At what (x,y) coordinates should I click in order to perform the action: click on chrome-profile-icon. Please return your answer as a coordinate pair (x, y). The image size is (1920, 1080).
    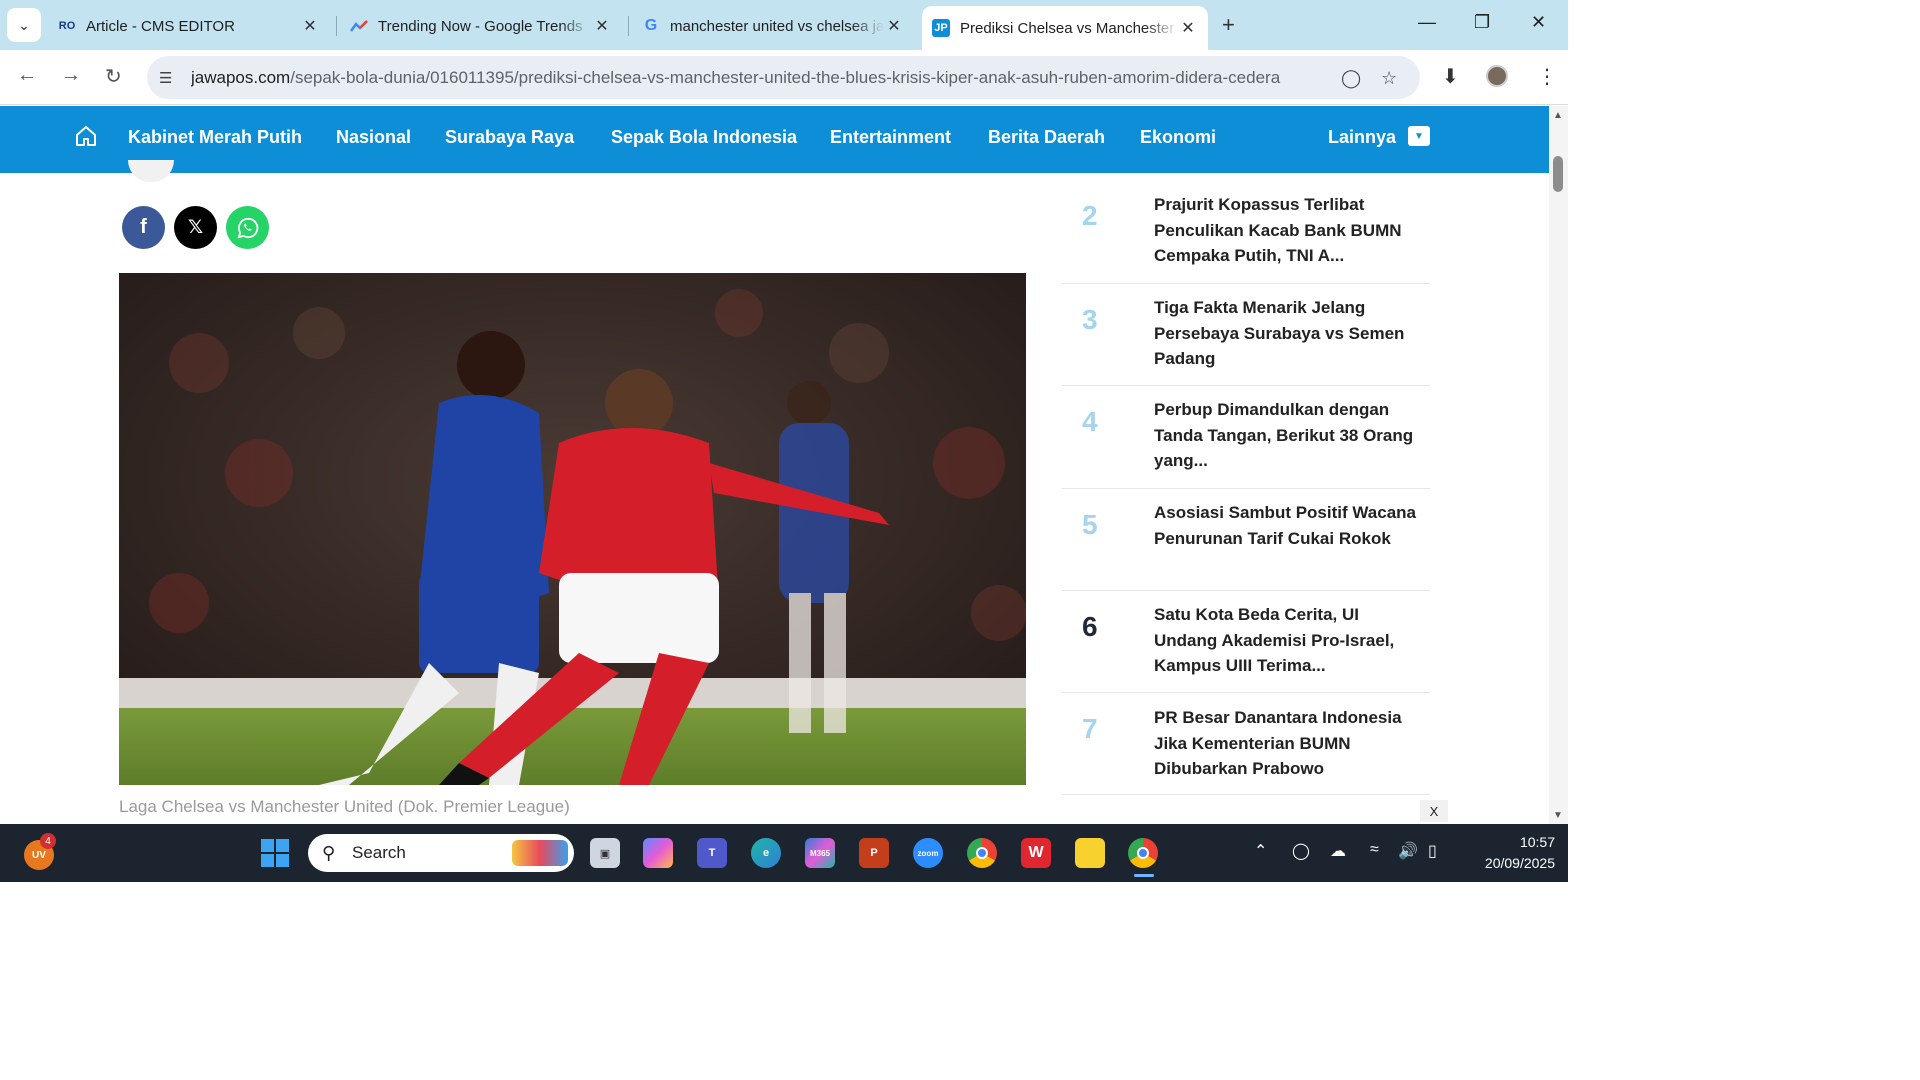
    Looking at the image, I should click on (1143, 853).